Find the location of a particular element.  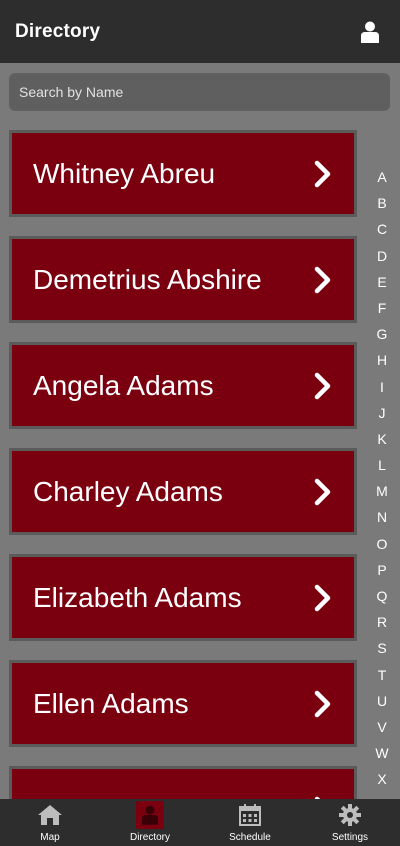

alphabet-letter: J is located at coordinates (382, 413).